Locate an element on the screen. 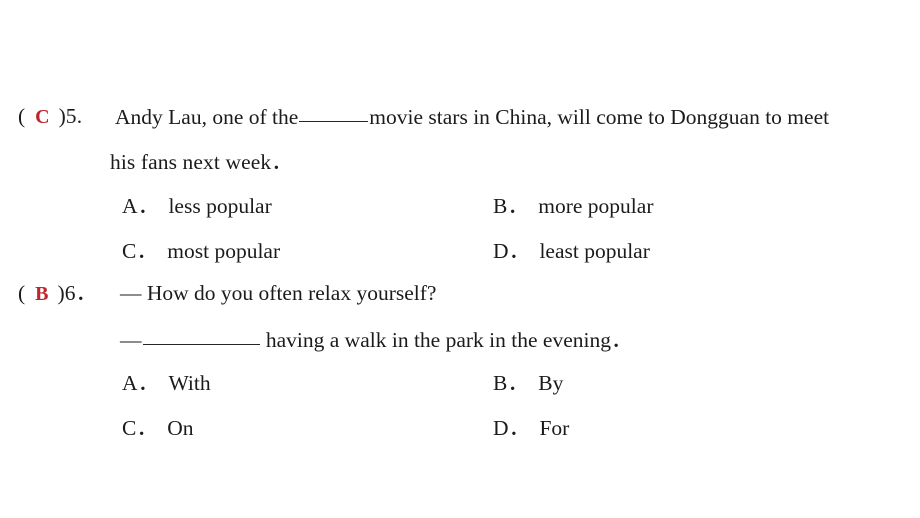 This screenshot has width=920, height=518. question-6-option-b-label: B． is located at coordinates (511, 383).